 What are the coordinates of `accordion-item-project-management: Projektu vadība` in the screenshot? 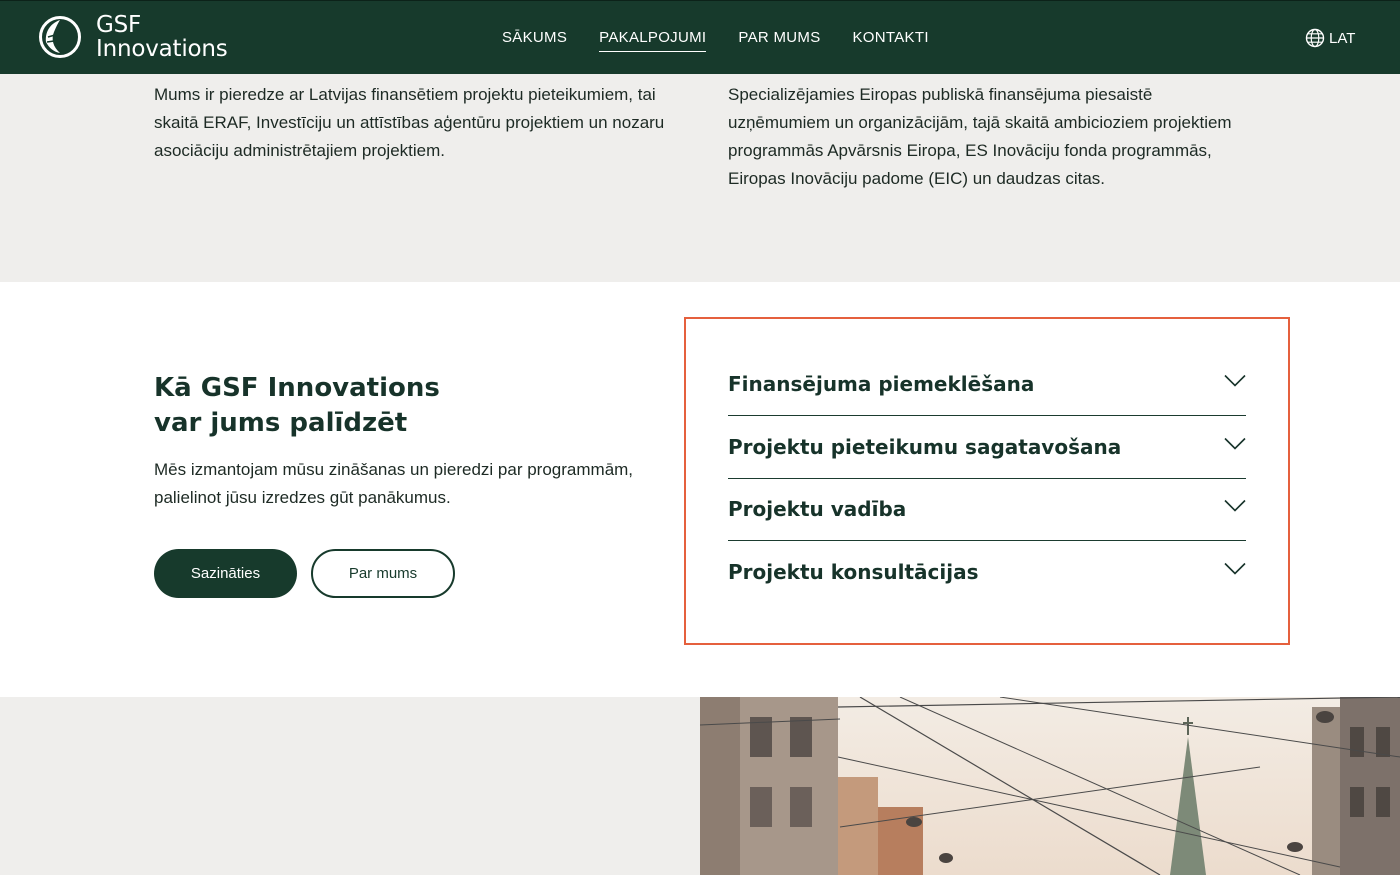 It's located at (987, 526).